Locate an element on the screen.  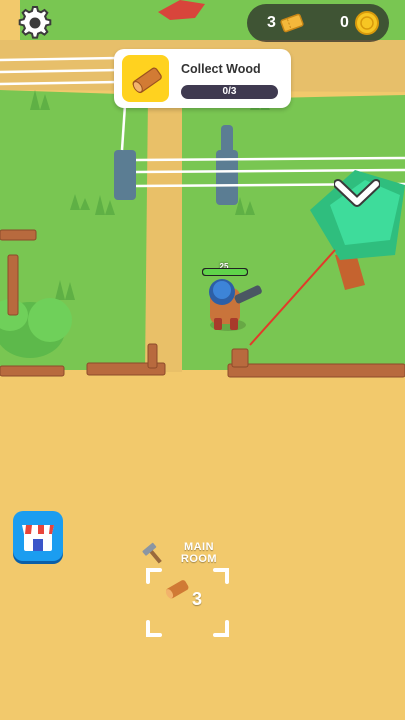
settings-button is located at coordinates (35, 23).